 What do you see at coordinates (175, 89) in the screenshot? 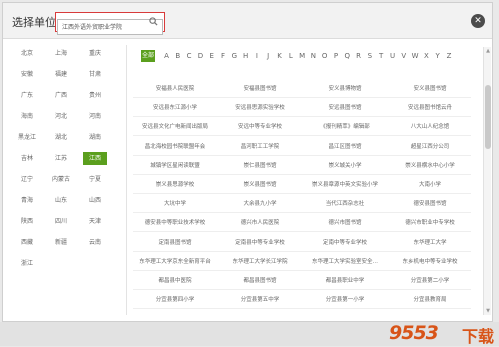
I see `unit-item: 安福县人民医院` at bounding box center [175, 89].